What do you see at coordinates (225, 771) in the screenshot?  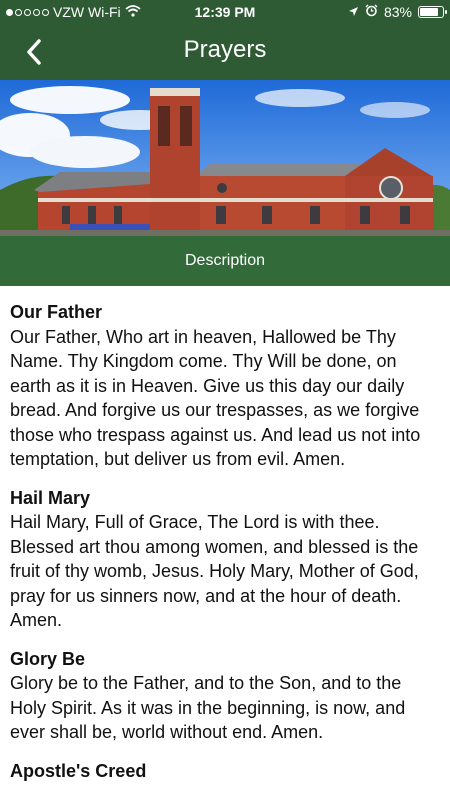 I see `prayer-item: Apostle's Creed` at bounding box center [225, 771].